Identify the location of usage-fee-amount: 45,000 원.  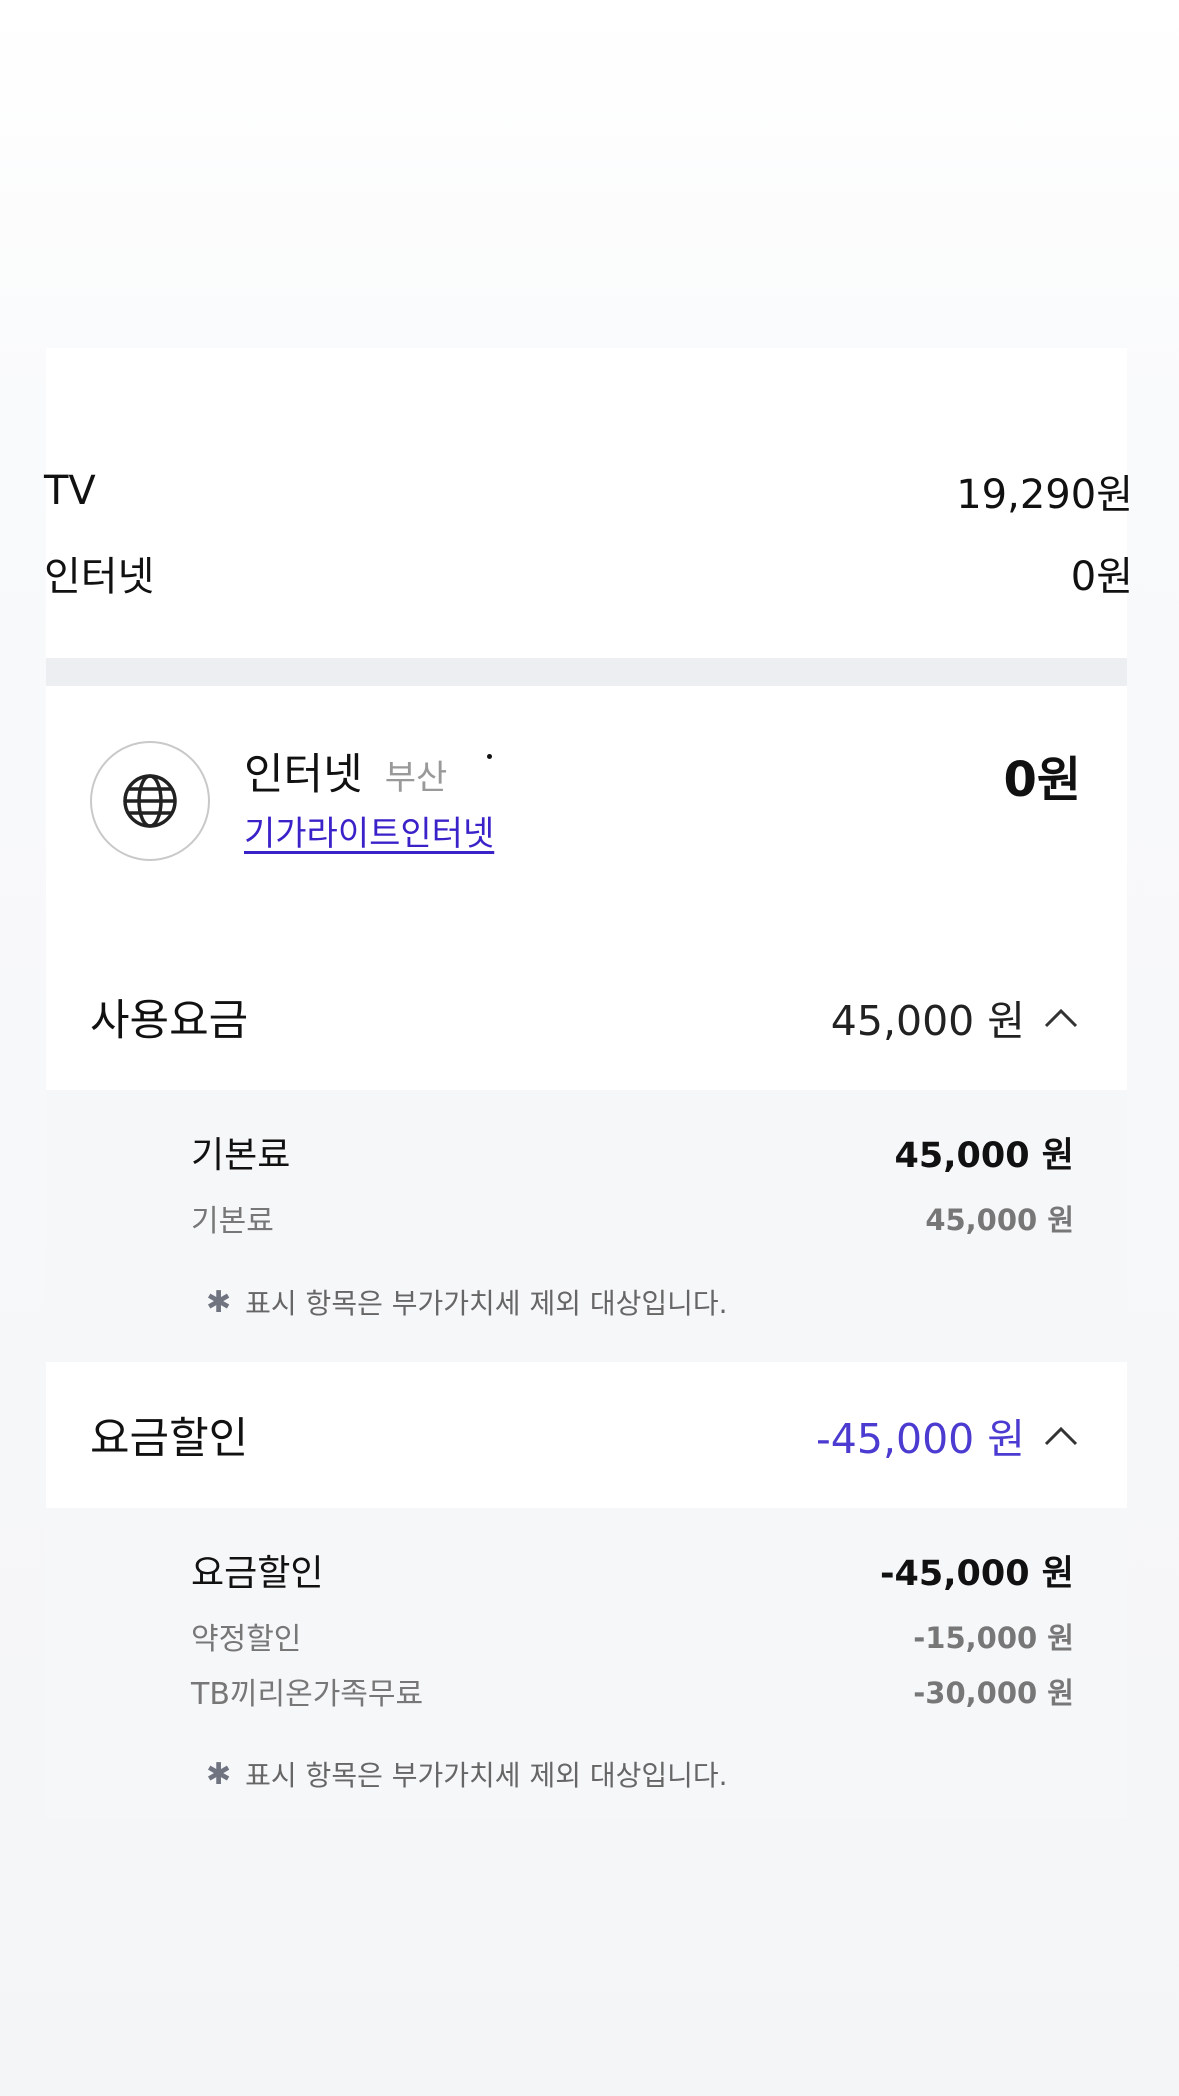
(927, 1021).